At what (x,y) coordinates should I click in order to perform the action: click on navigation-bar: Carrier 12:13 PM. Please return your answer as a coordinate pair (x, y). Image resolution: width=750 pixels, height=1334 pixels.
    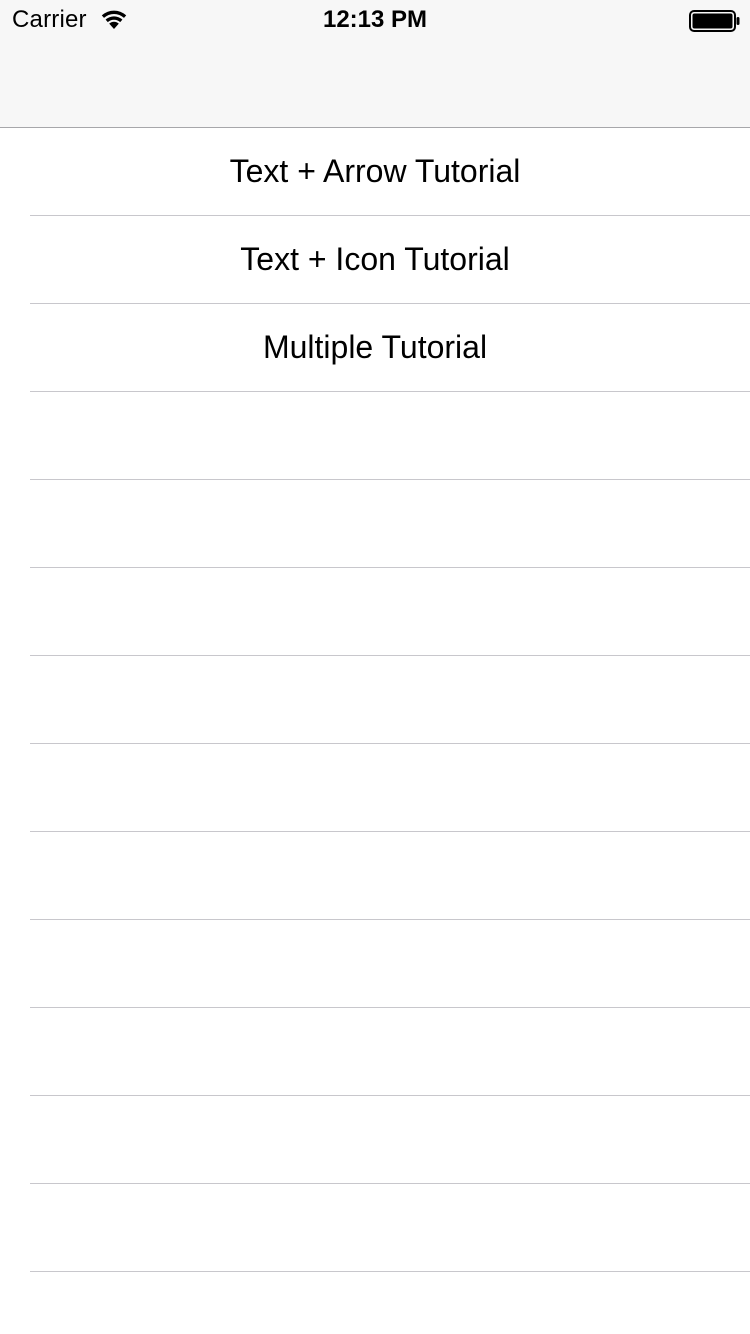
    Looking at the image, I should click on (375, 64).